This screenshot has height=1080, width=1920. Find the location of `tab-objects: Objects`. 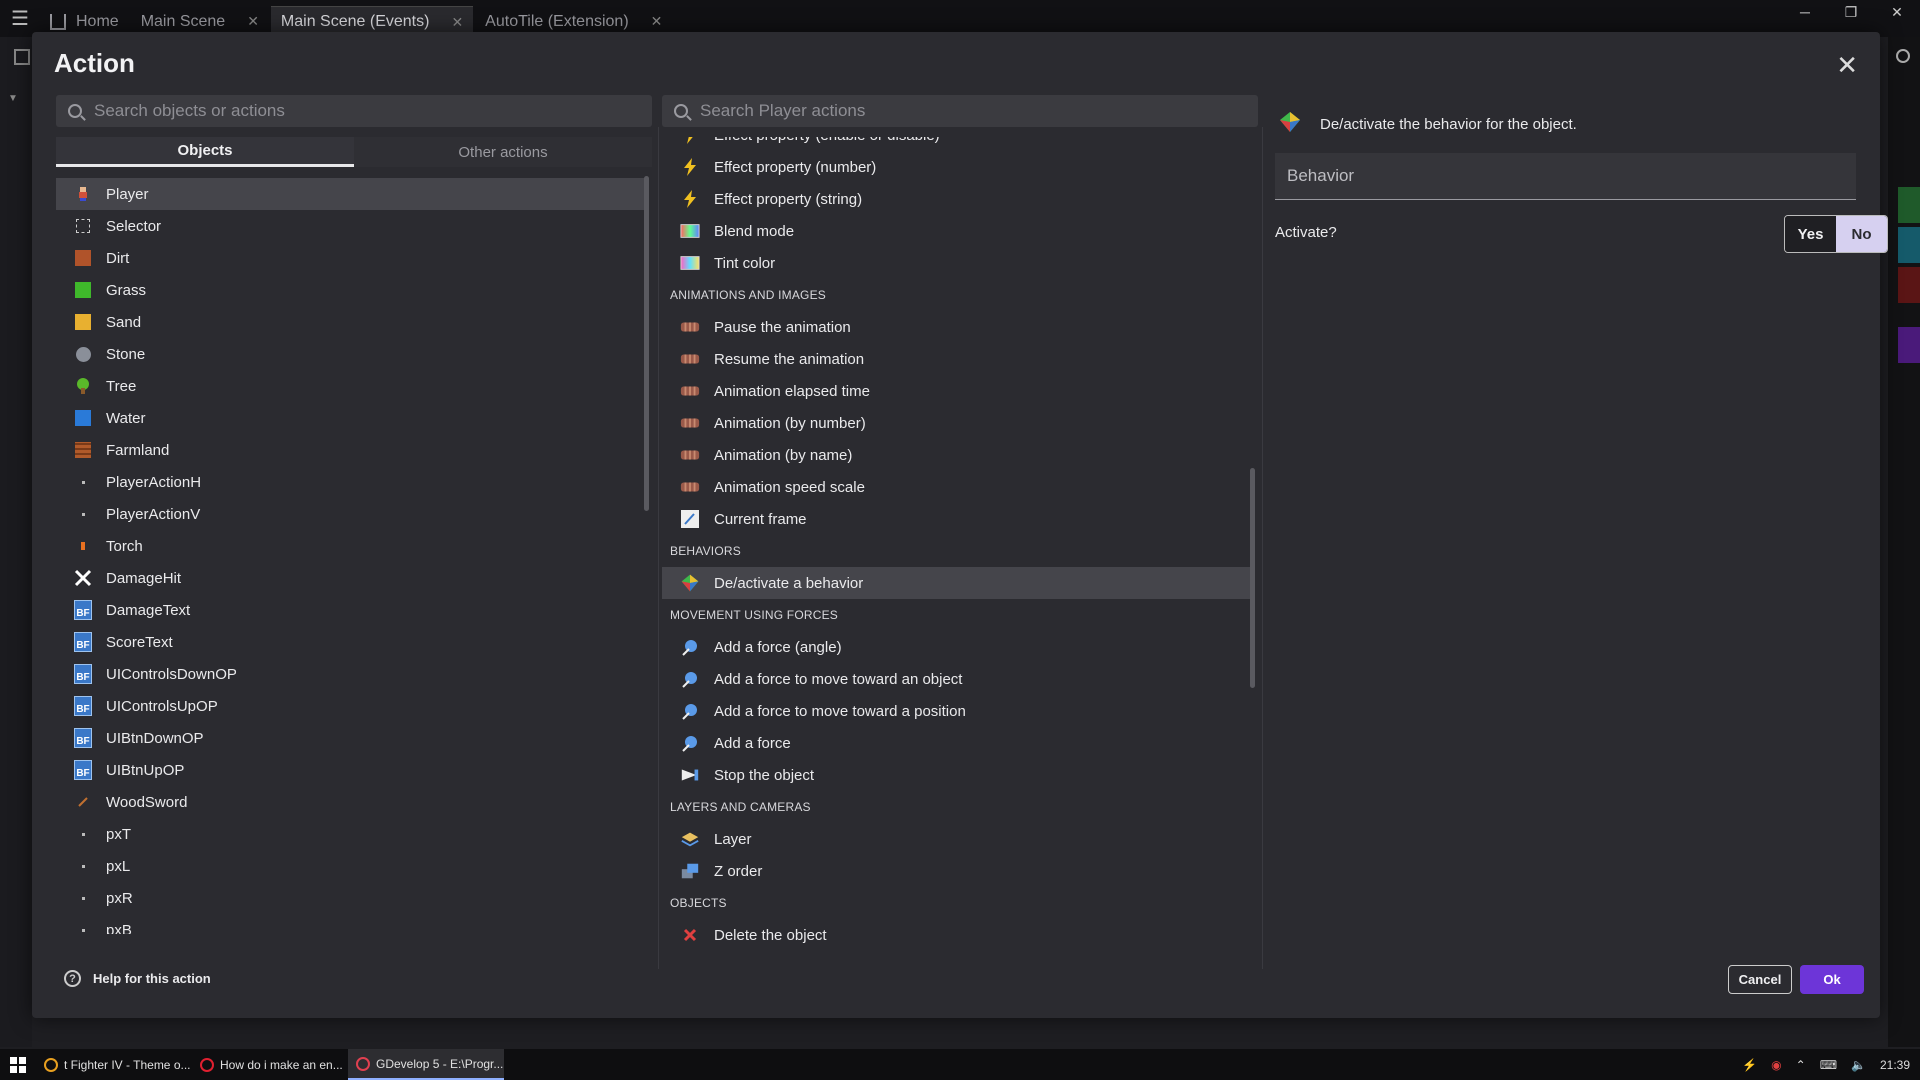

tab-objects: Objects is located at coordinates (205, 152).